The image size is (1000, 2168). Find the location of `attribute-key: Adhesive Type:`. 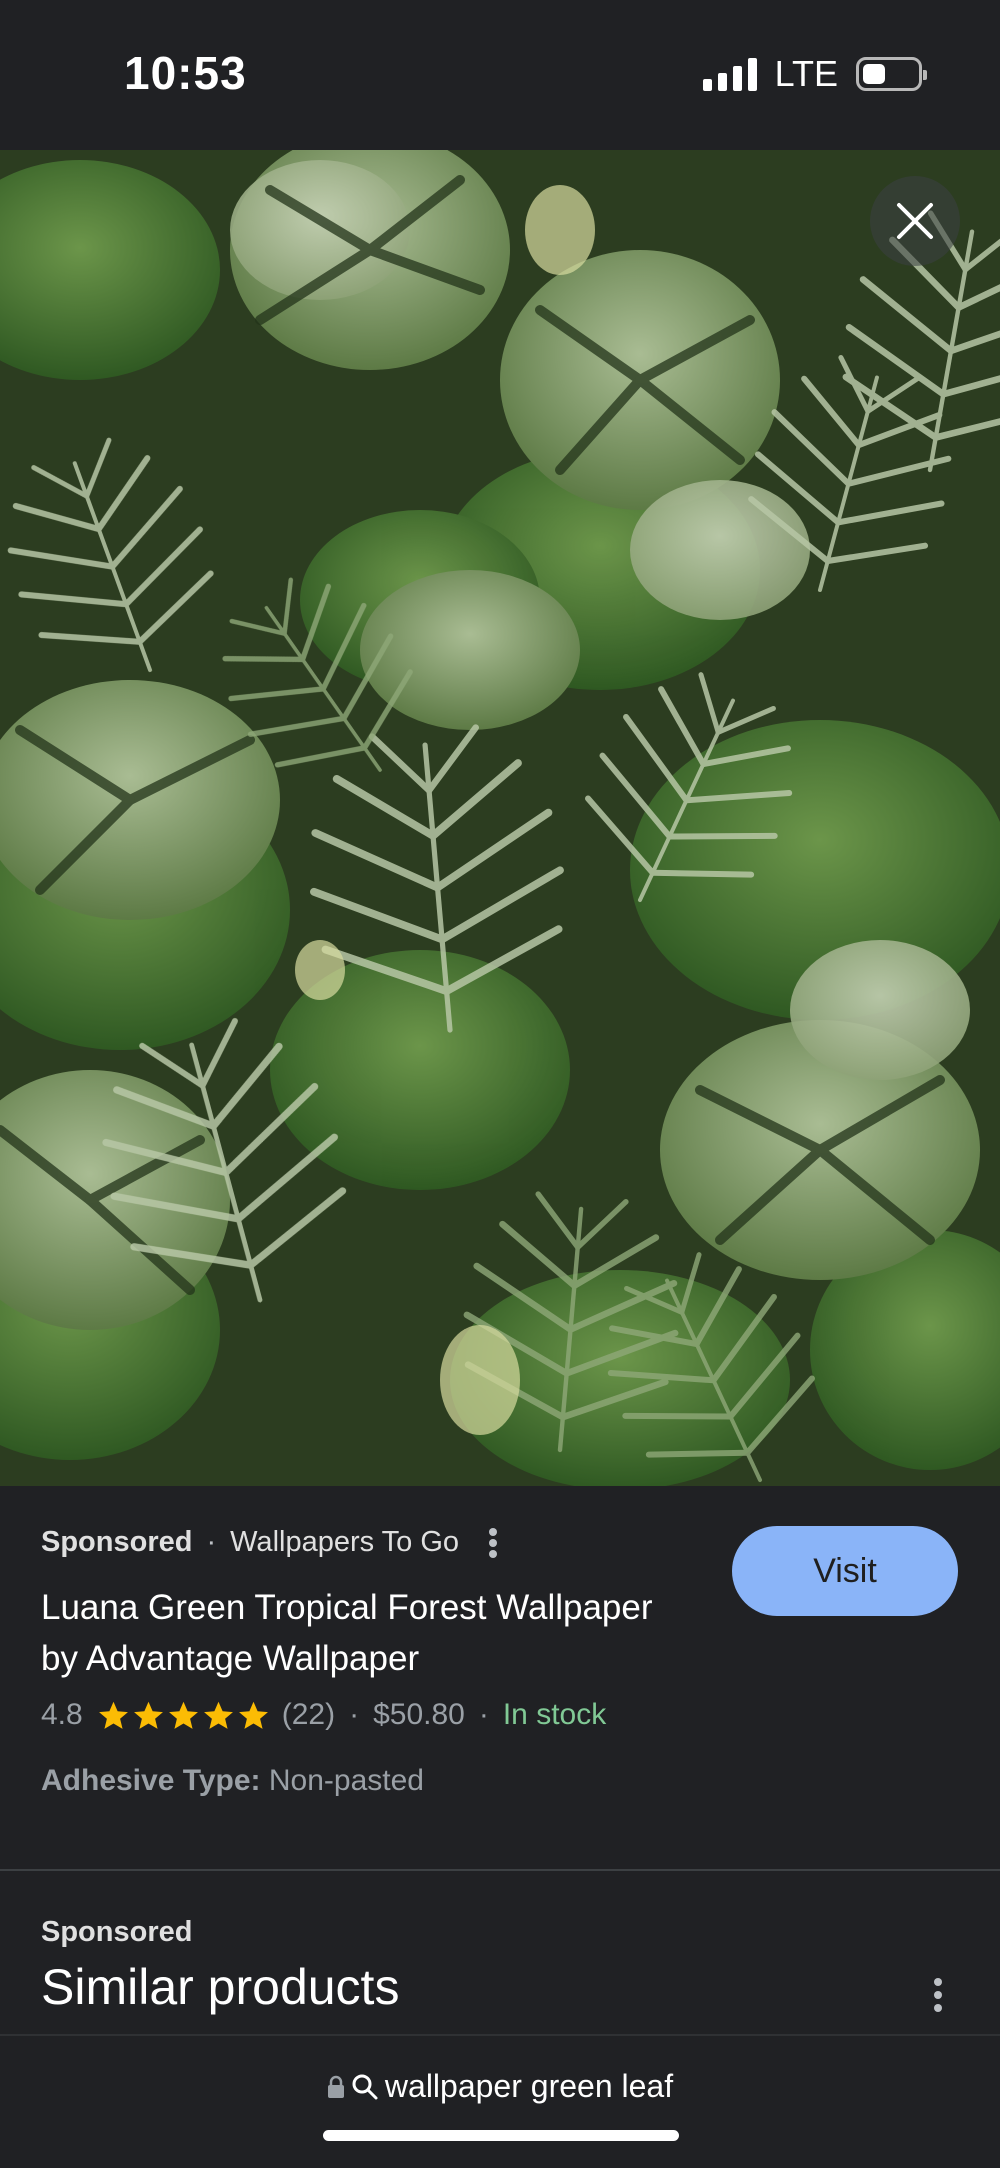

attribute-key: Adhesive Type: is located at coordinates (151, 1780).